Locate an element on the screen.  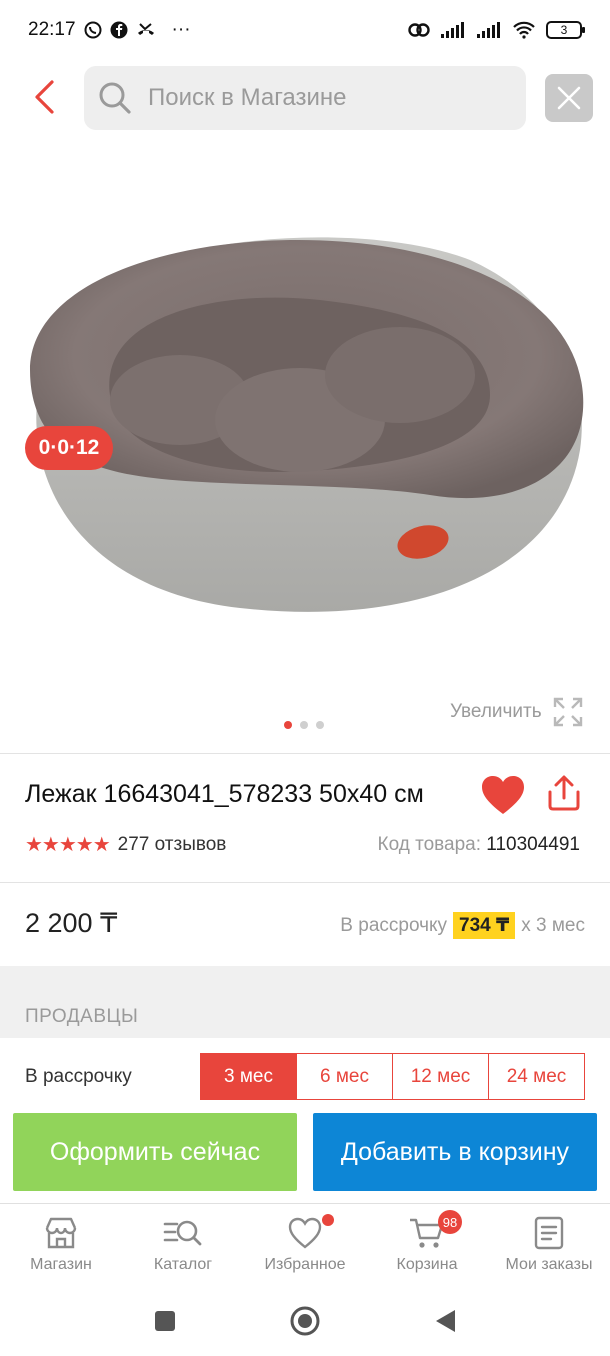
nav-item-catalog: Каталог is located at coordinates (183, 1246).